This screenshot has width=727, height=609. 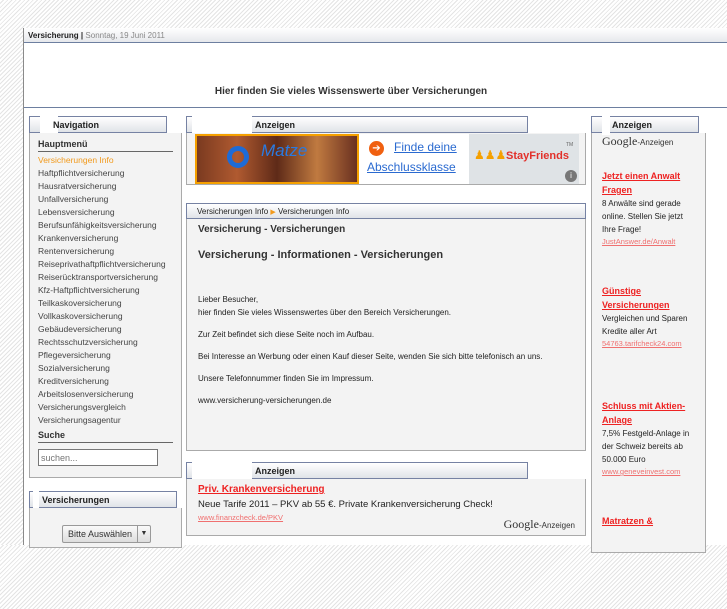 I want to click on site-name: Versicherung, so click(x=53, y=35).